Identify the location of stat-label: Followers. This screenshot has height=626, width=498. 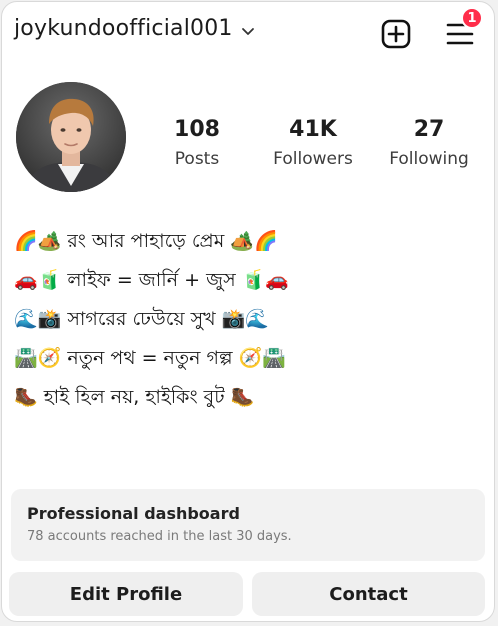
(313, 159).